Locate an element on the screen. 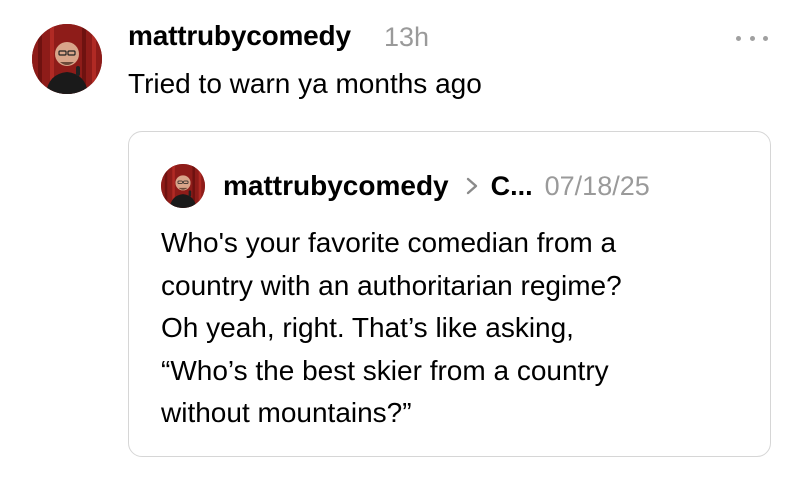 This screenshot has width=808, height=478. timestamp: 13h is located at coordinates (406, 37).